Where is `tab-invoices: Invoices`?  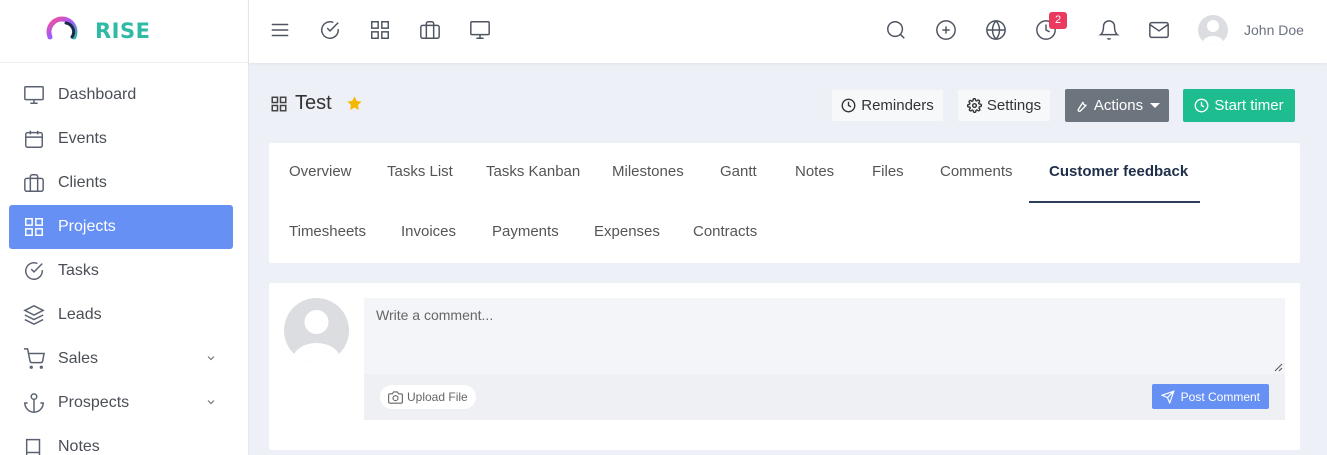
tab-invoices: Invoices is located at coordinates (428, 233).